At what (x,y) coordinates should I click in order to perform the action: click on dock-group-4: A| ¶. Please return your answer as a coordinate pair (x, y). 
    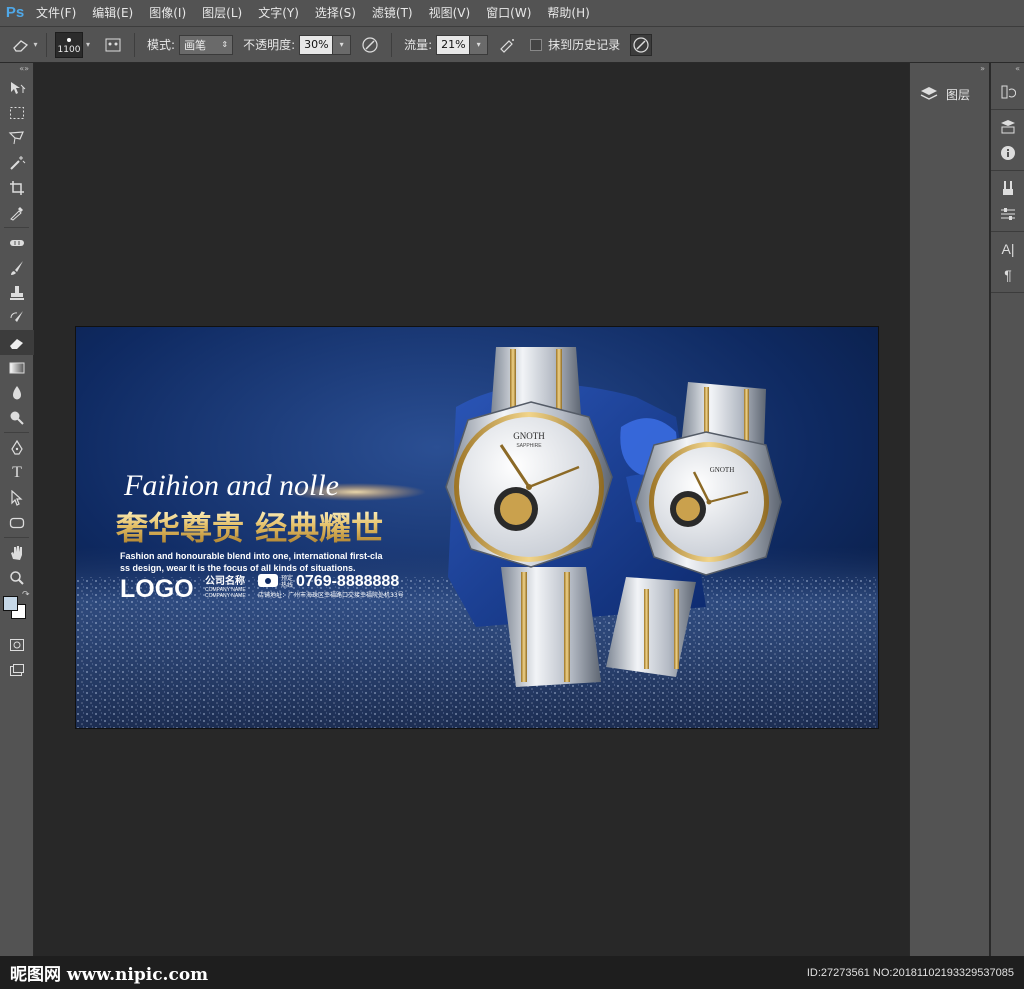
    Looking at the image, I should click on (1007, 262).